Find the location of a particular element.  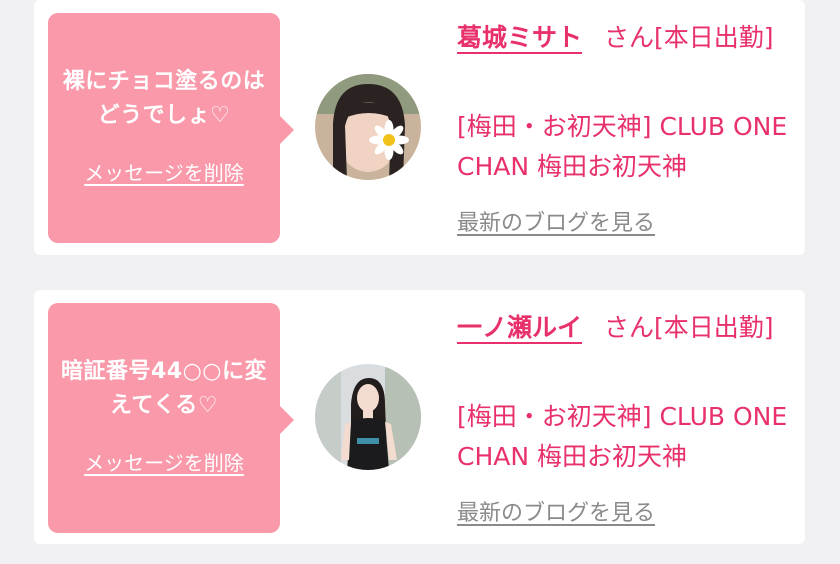

message-bubble: 裸にチョコ塗るのはどうでしょ♡ メッセージを削除 is located at coordinates (171, 128).